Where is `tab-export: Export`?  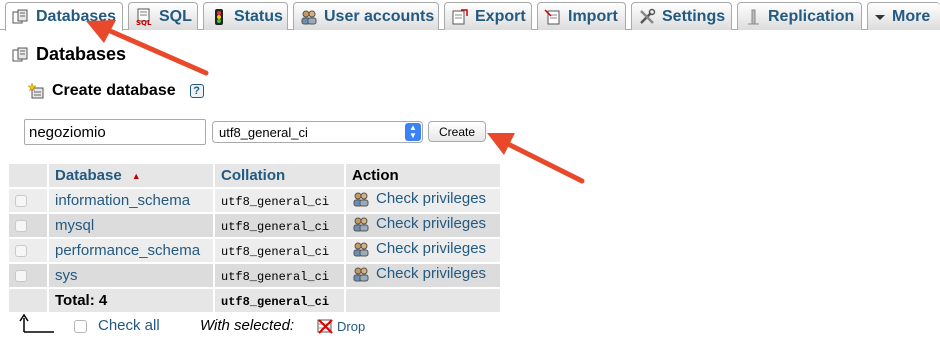
tab-export: Export is located at coordinates (488, 16).